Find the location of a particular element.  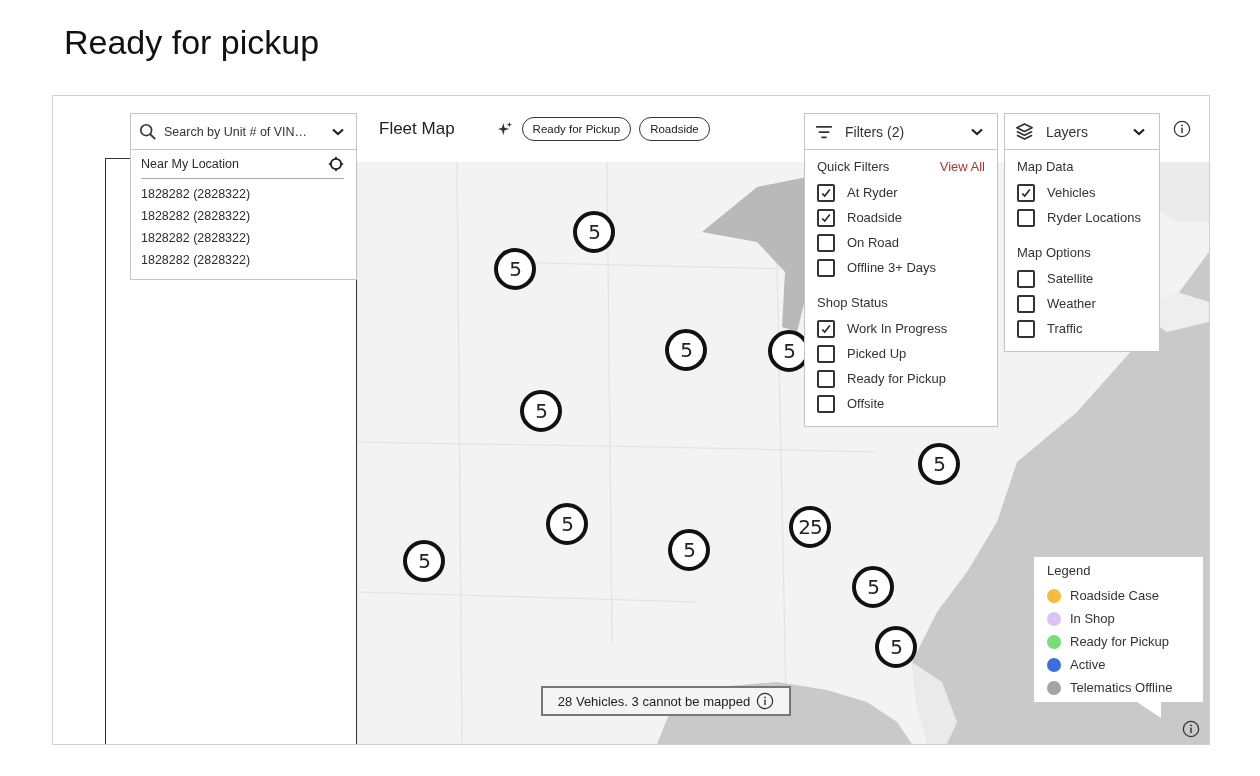

checkbox-option: Roadside is located at coordinates (859, 217).